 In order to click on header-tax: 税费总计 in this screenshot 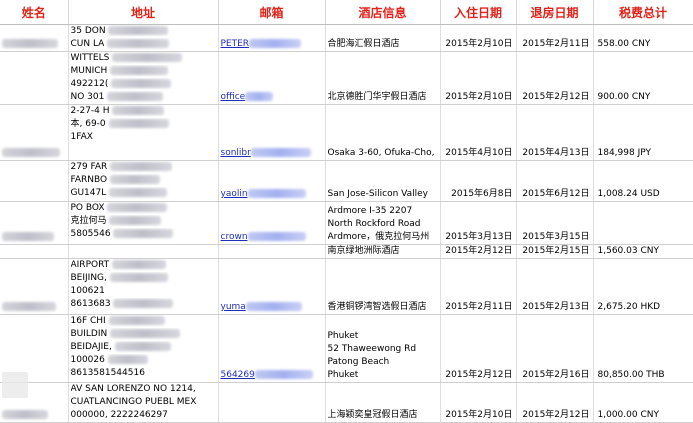, I will do `click(643, 12)`.